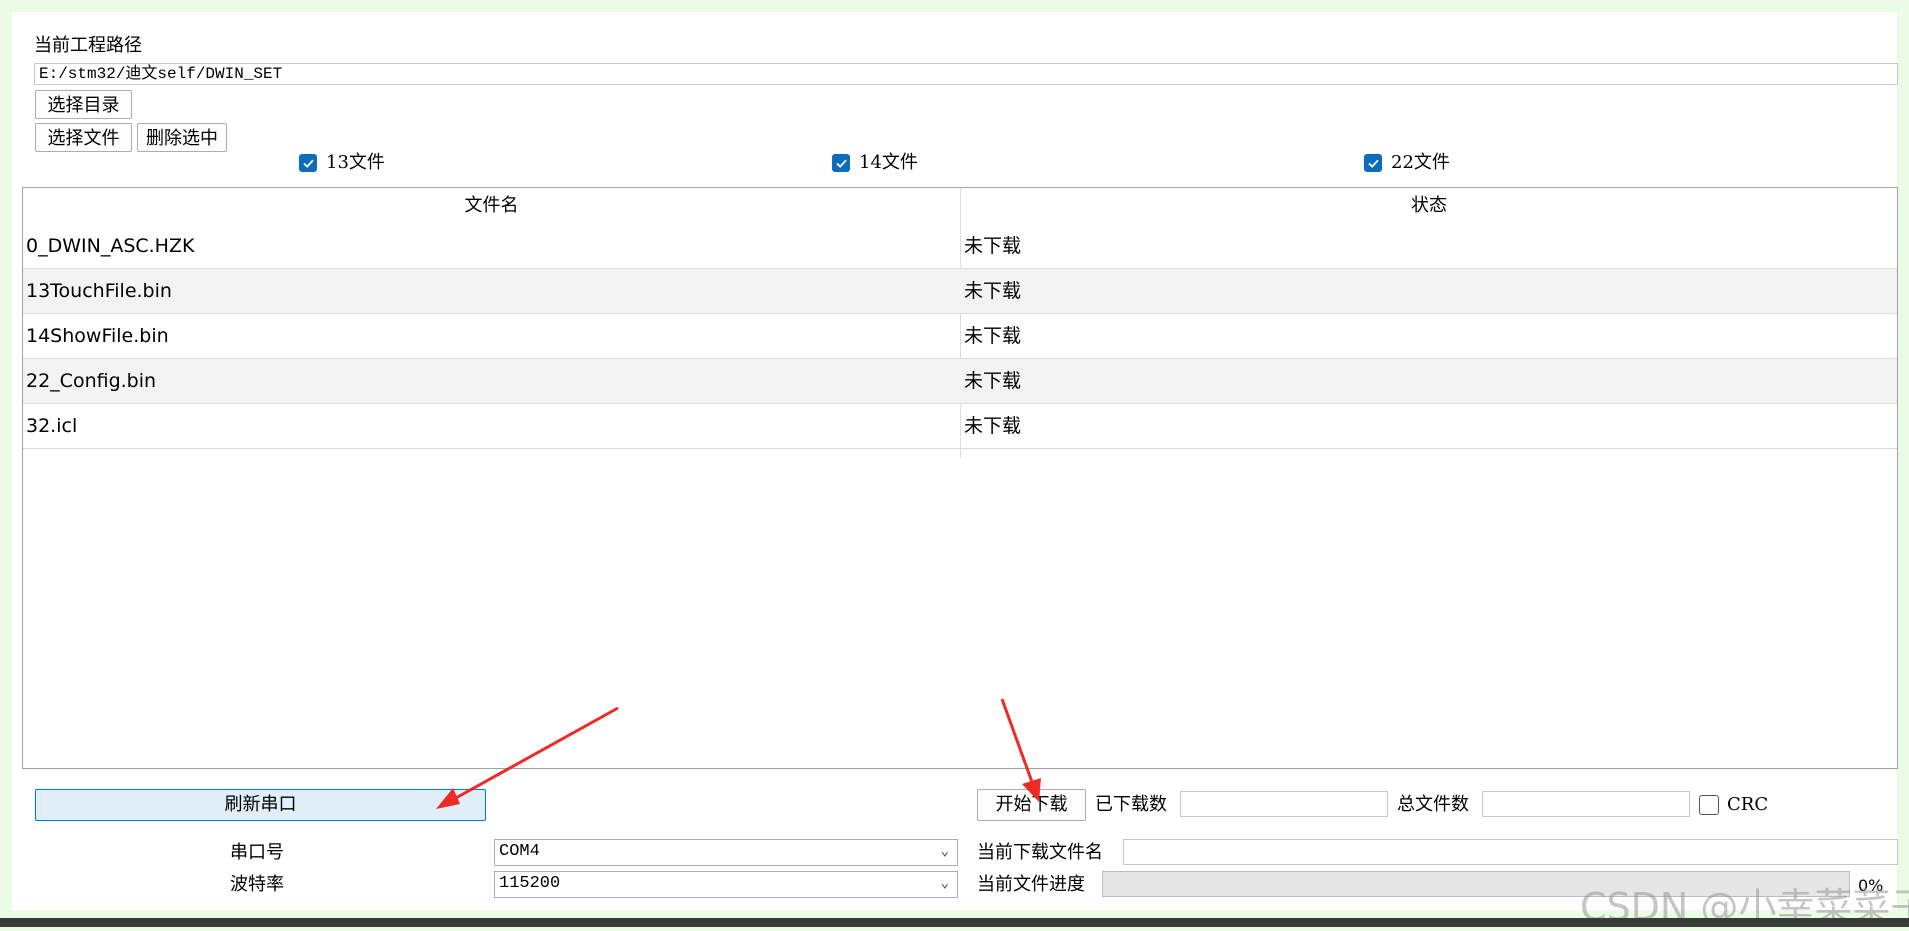  I want to click on taskbar-edge, so click(954, 922).